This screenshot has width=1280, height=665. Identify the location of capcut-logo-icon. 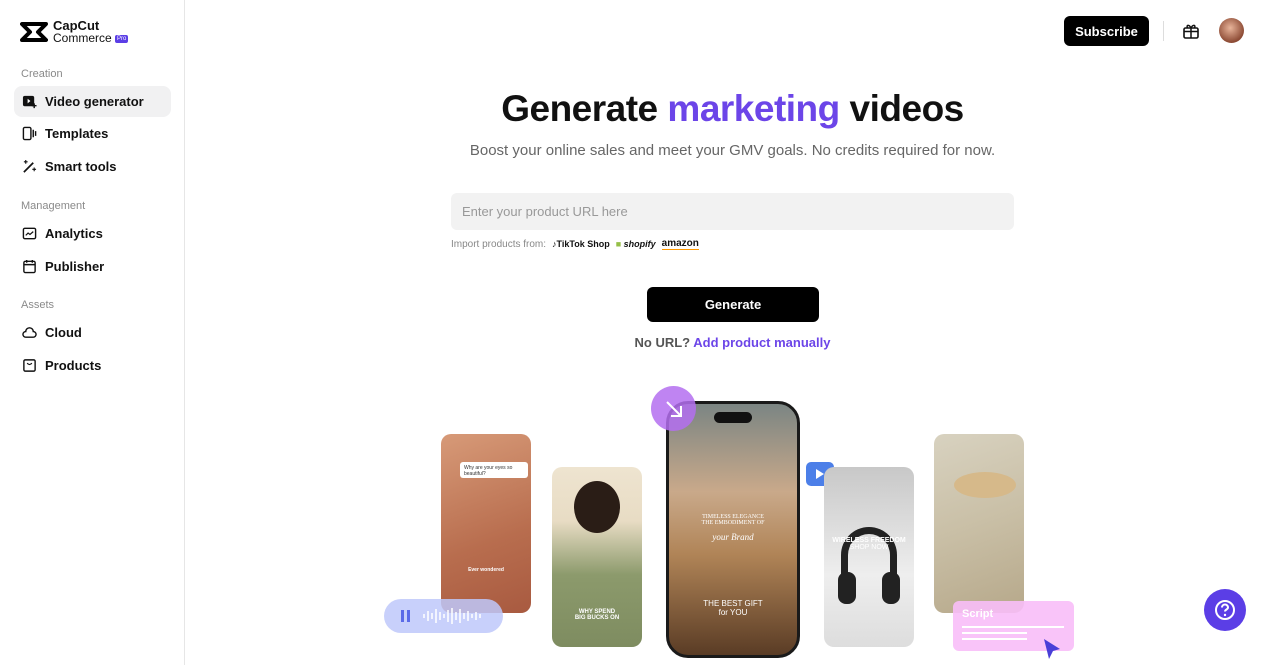
(34, 32).